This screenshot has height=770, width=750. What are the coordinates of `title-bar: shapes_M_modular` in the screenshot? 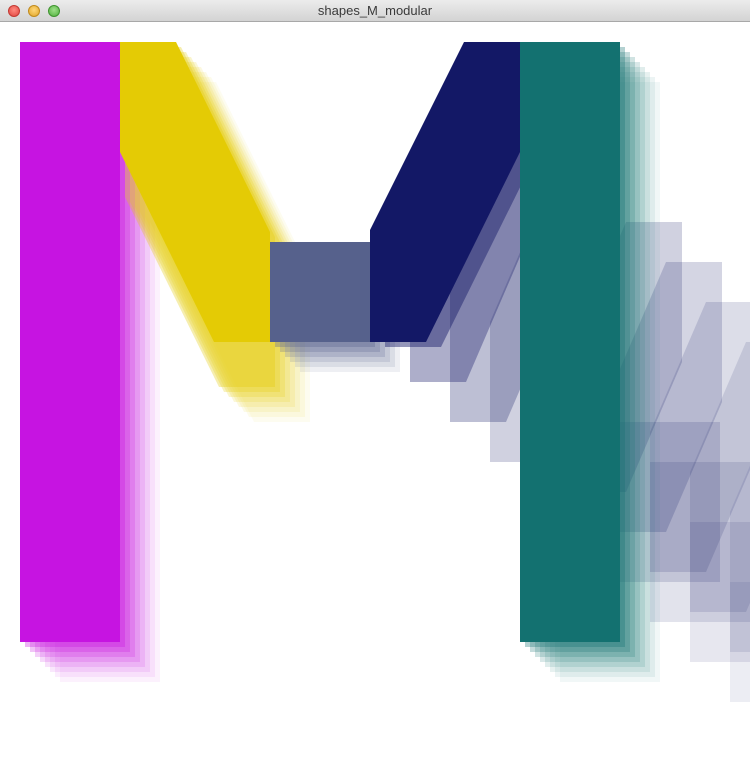 It's located at (375, 11).